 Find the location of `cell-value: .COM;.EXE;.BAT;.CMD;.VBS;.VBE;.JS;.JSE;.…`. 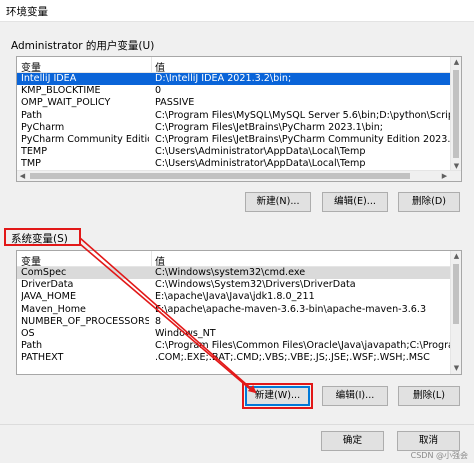

cell-value: .COM;.EXE;.BAT;.CMD;.VBS;.VBE;.JS;.JSE;.… is located at coordinates (292, 358).